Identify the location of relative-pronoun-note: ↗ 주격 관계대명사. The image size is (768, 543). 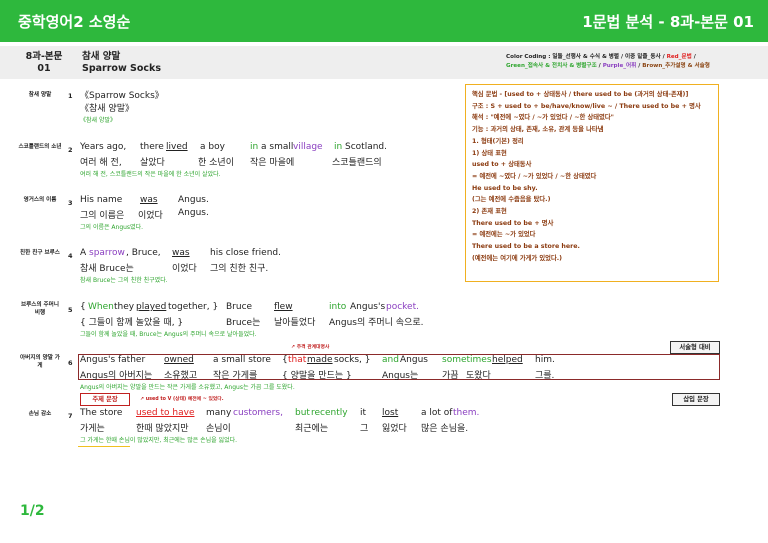
(310, 347).